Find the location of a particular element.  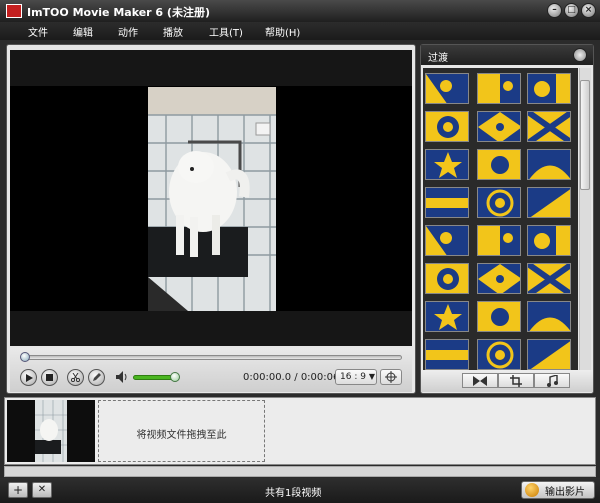

minimize-button: – is located at coordinates (554, 10).